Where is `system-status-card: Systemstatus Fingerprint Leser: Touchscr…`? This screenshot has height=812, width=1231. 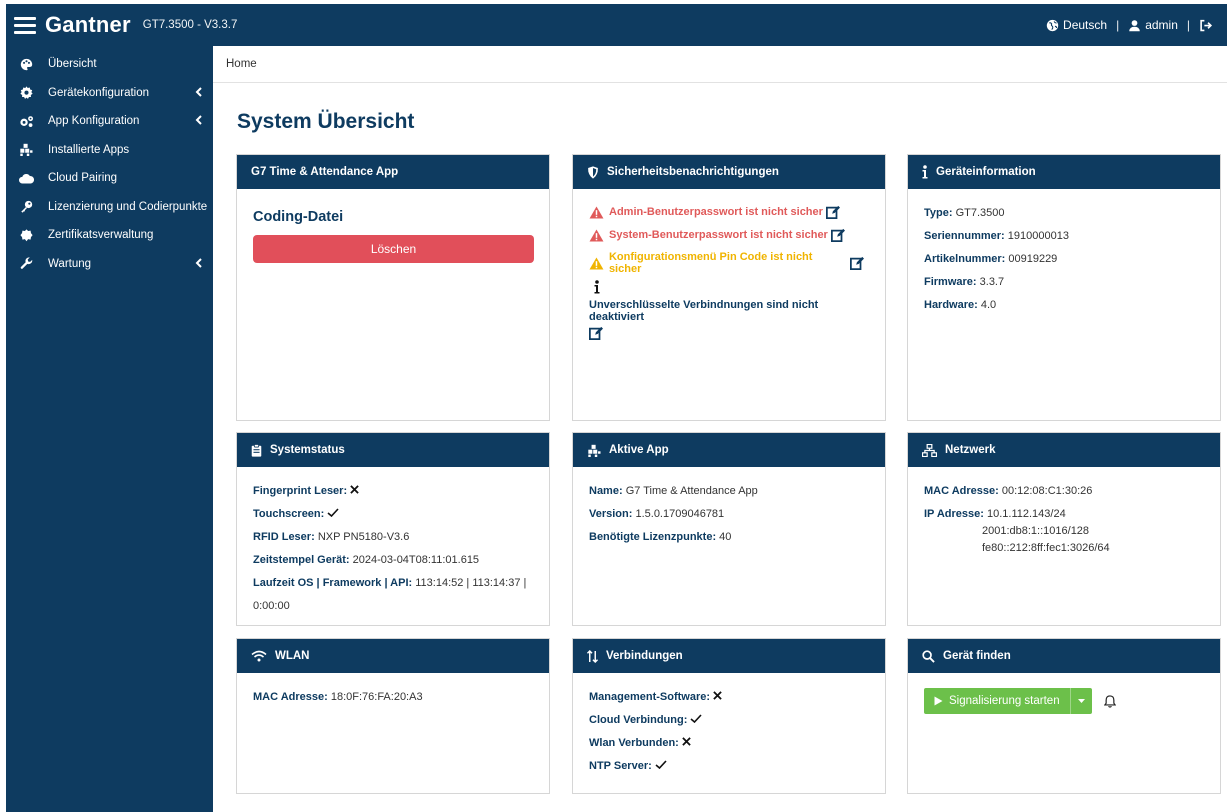
system-status-card: Systemstatus Fingerprint Leser: Touchscr… is located at coordinates (393, 529).